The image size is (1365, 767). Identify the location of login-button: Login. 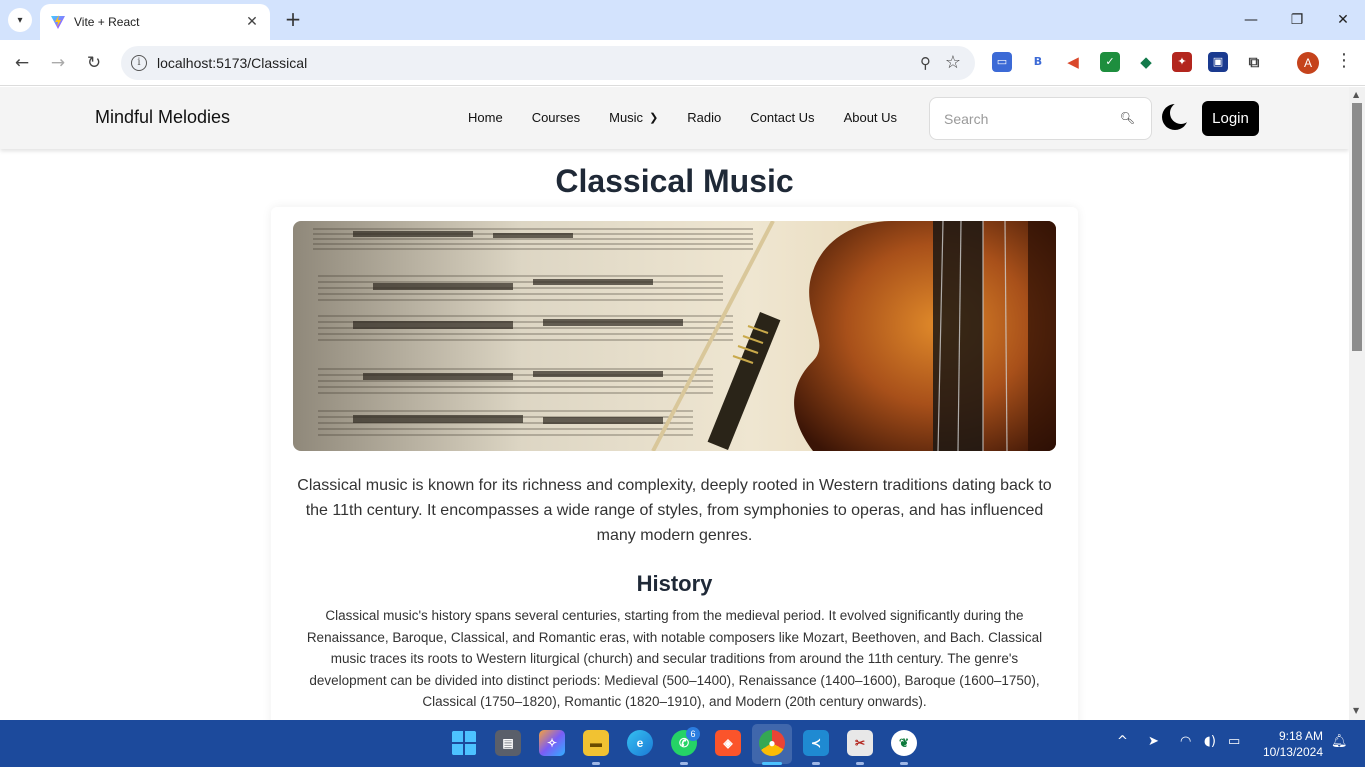
(1230, 118).